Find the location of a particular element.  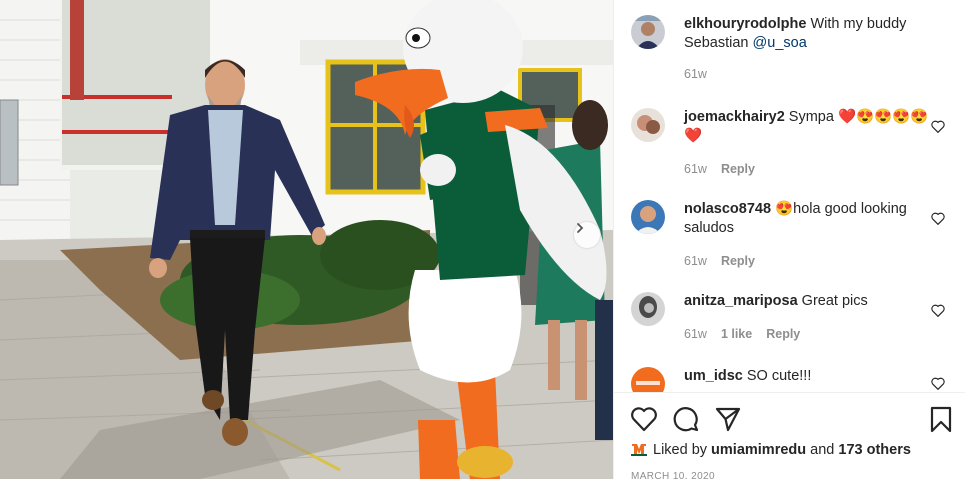

post-date: MARCH 10, 2020 is located at coordinates (673, 475).